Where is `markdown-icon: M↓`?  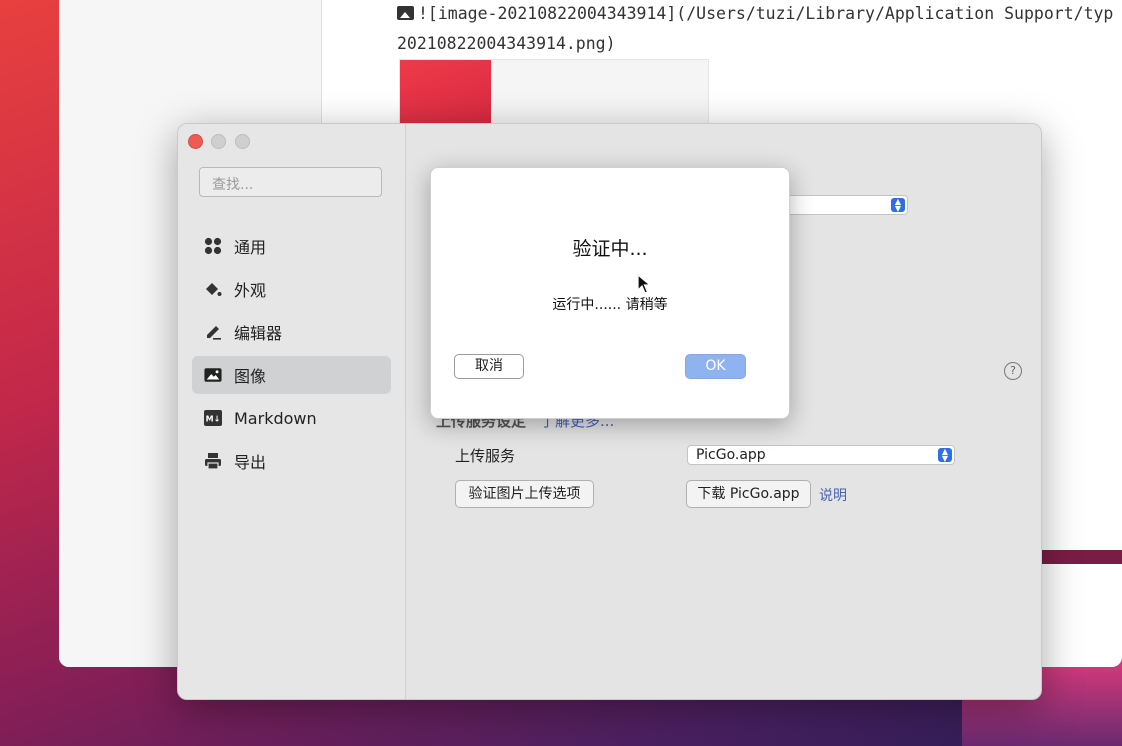
markdown-icon: M↓ is located at coordinates (213, 418).